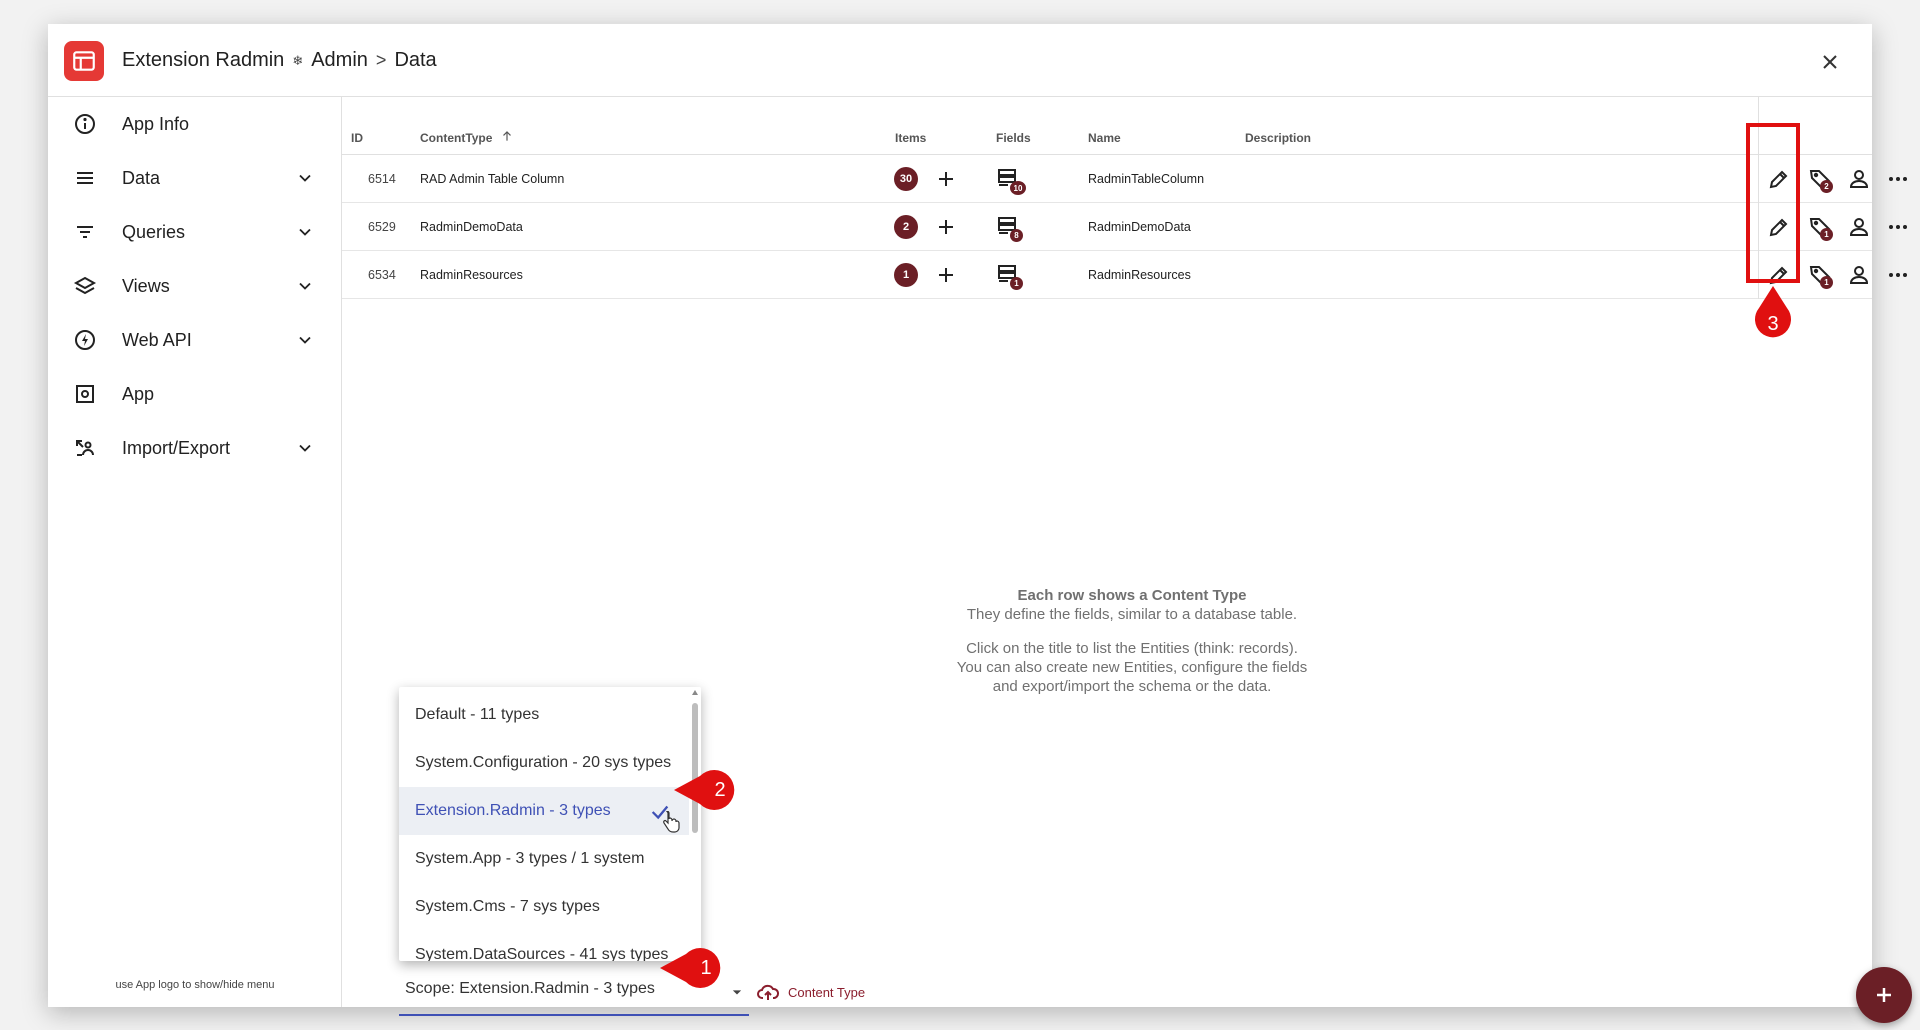 The height and width of the screenshot is (1030, 1920). I want to click on breadcrumb-app: Extension Radmin, so click(203, 60).